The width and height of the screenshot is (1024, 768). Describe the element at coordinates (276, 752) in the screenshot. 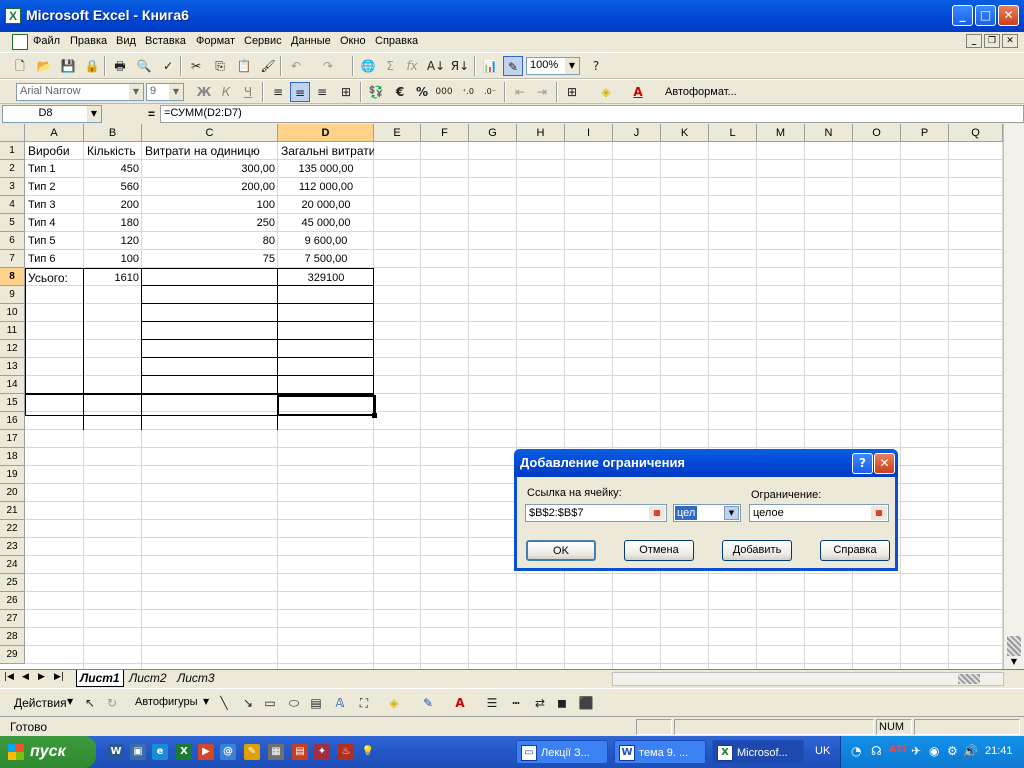

I see `keyboard-icon: ▦` at that location.